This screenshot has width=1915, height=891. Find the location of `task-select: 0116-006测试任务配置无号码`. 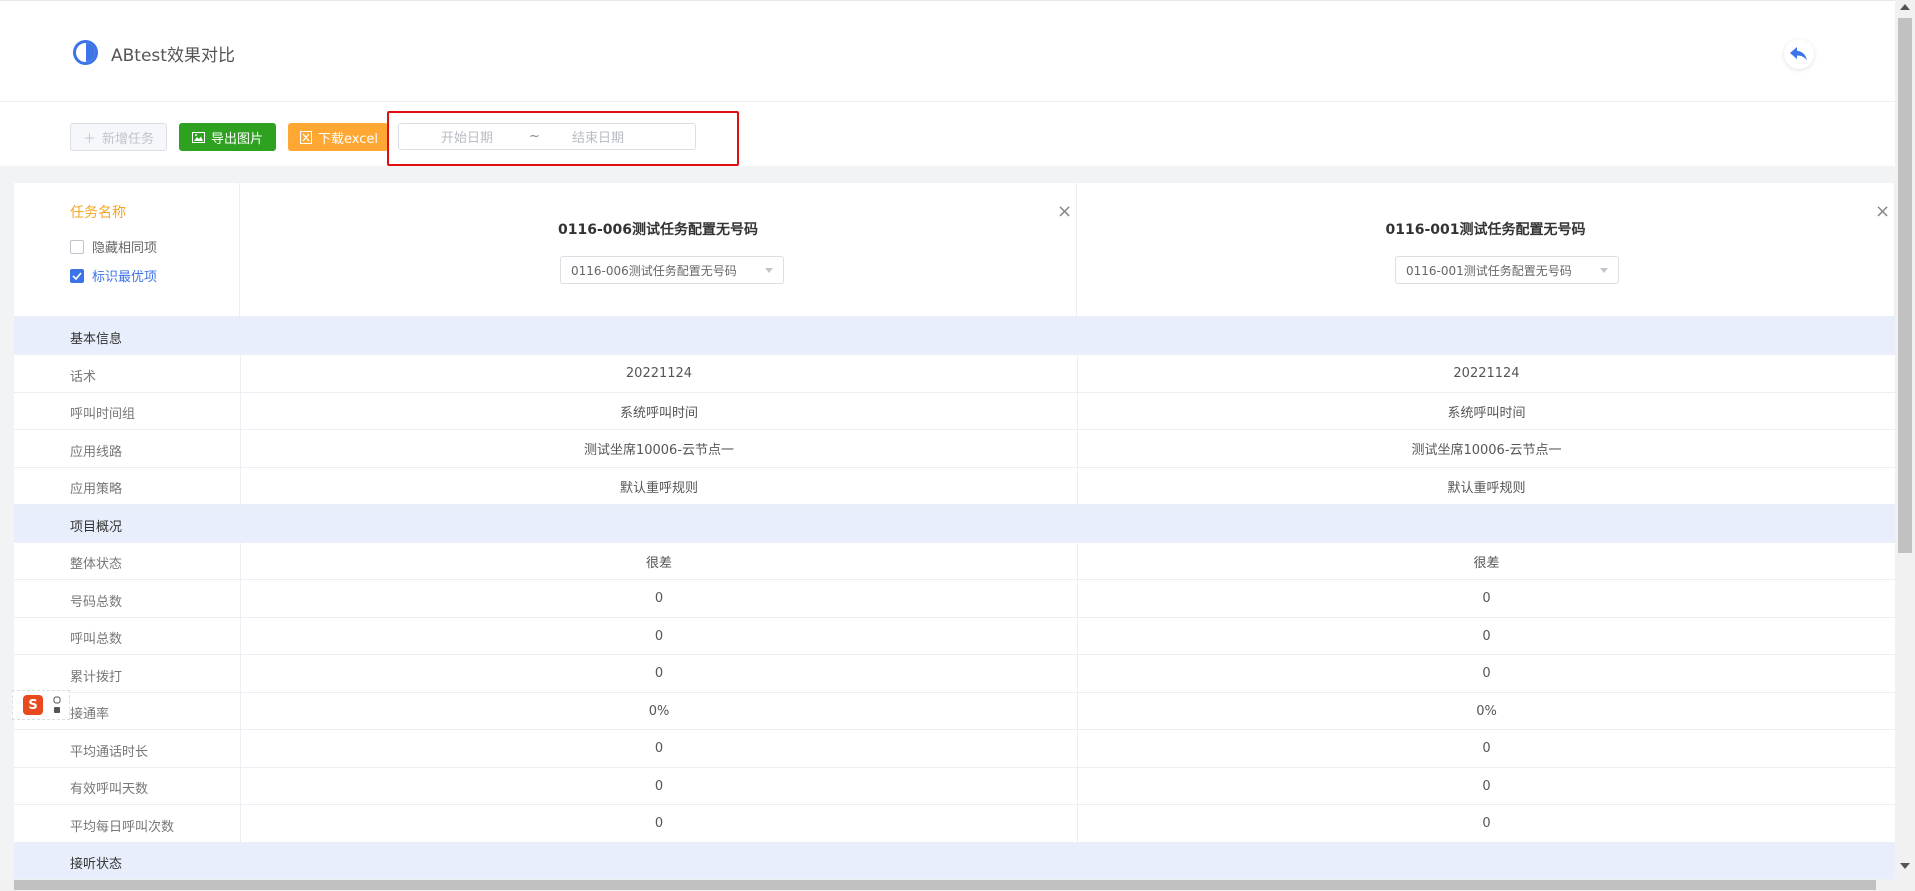

task-select: 0116-006测试任务配置无号码 is located at coordinates (672, 270).